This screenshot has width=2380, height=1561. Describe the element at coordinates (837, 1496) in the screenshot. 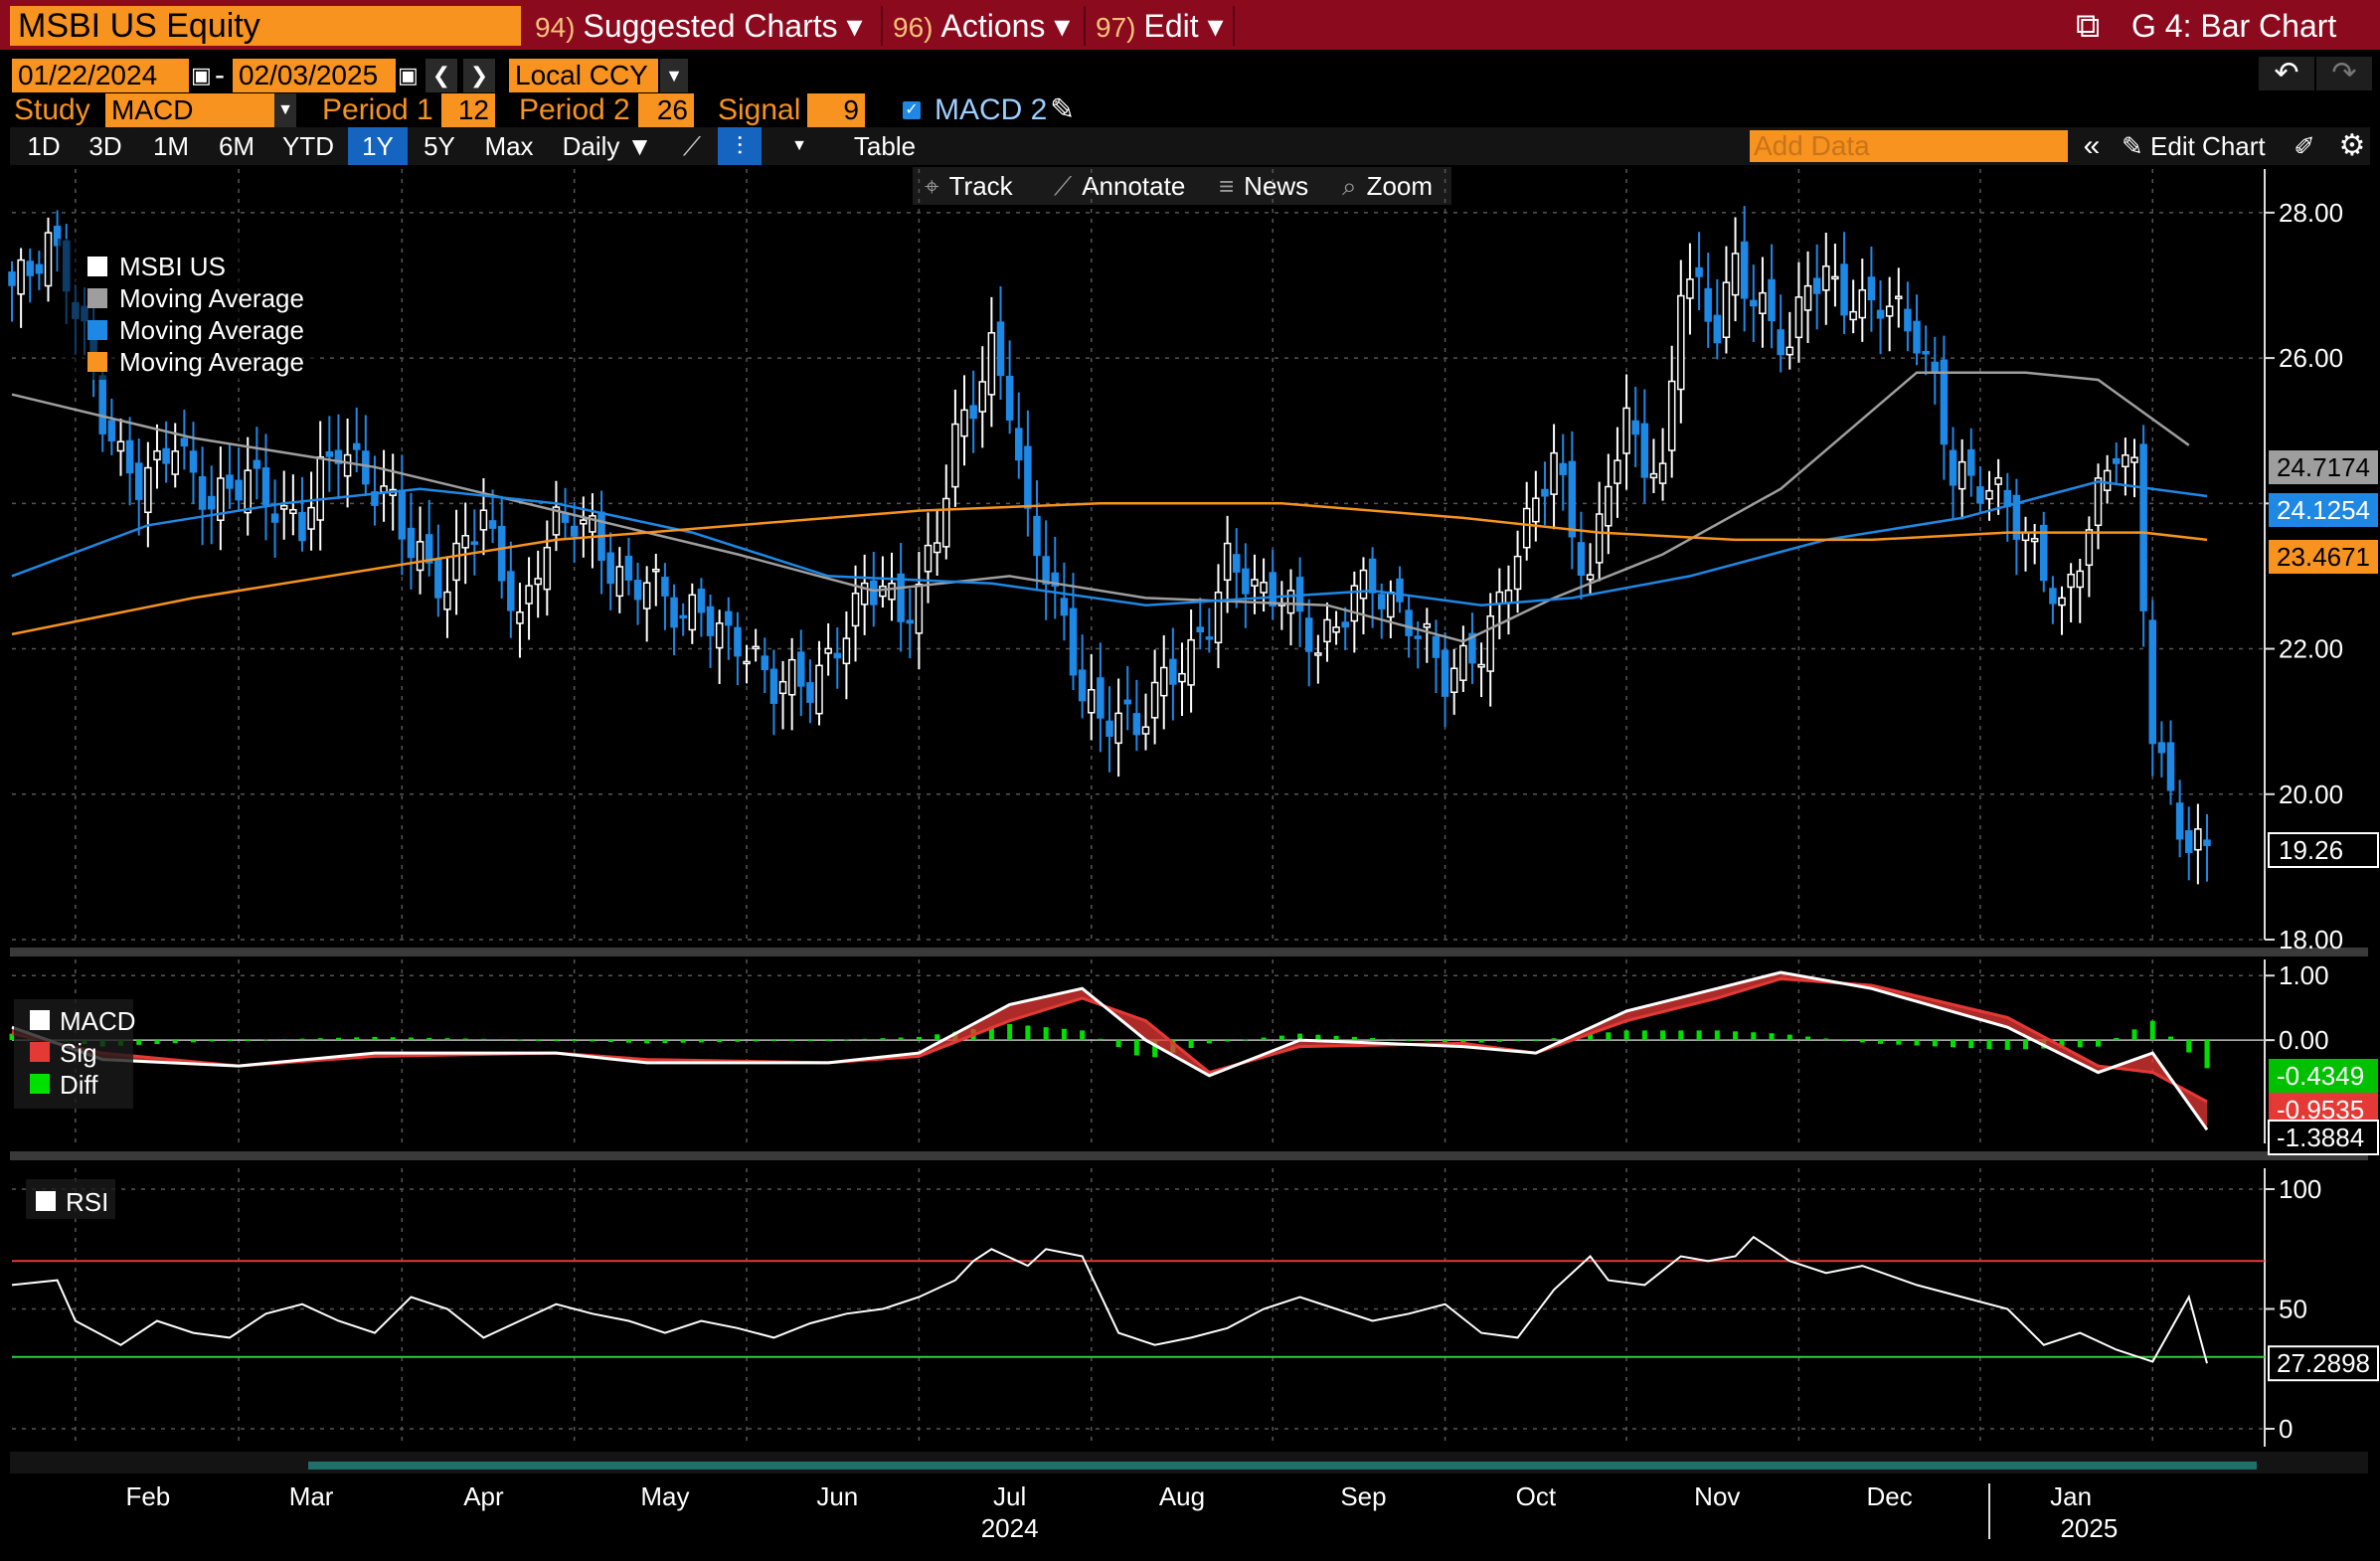

I see `x-month-label: Jun` at that location.